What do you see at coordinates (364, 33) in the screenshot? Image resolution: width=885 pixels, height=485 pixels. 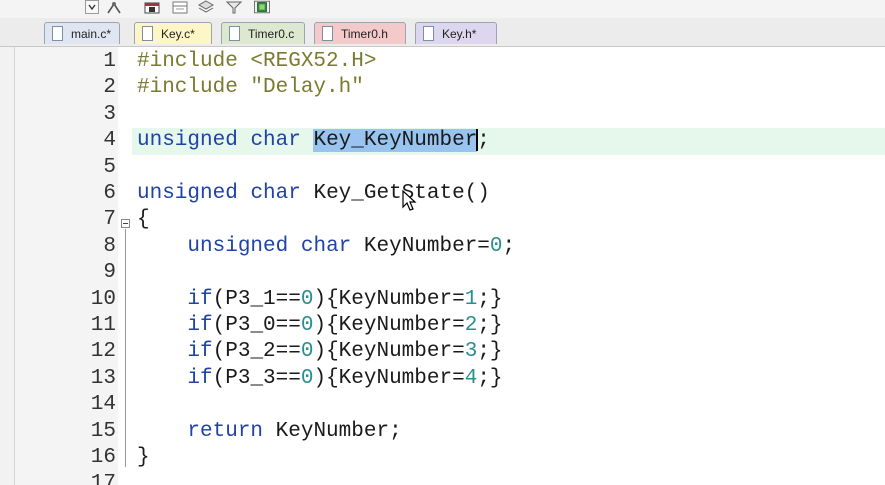 I see `tab-label: Timer0.h` at bounding box center [364, 33].